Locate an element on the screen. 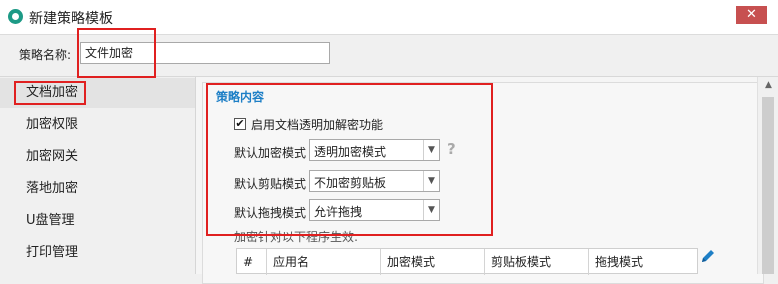 Image resolution: width=778 pixels, height=284 pixels. table-header-drag-mode: 拖拽模式 is located at coordinates (643, 262).